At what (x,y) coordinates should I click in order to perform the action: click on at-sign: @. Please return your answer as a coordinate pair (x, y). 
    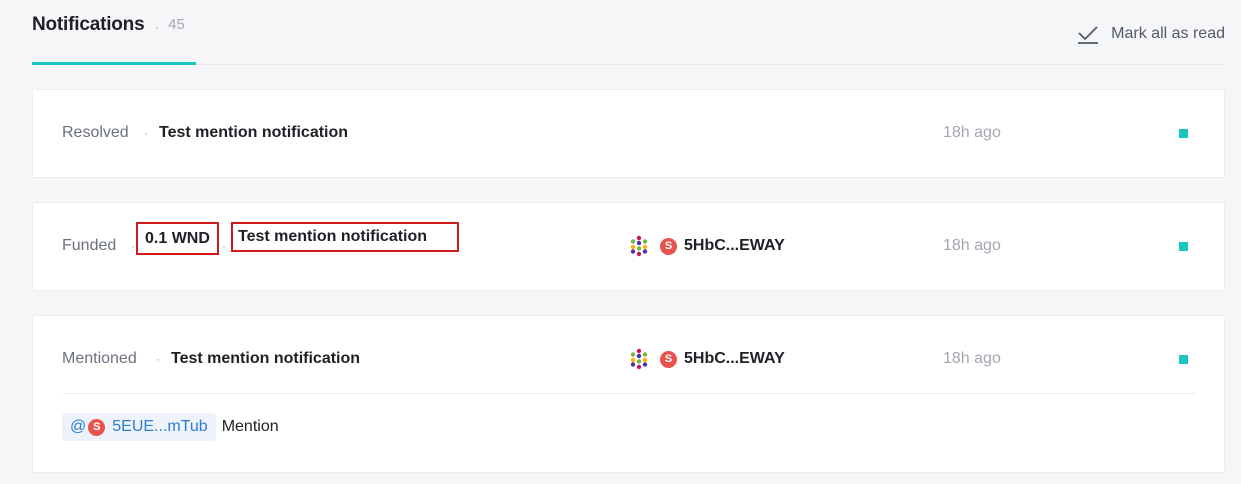
    Looking at the image, I should click on (78, 426).